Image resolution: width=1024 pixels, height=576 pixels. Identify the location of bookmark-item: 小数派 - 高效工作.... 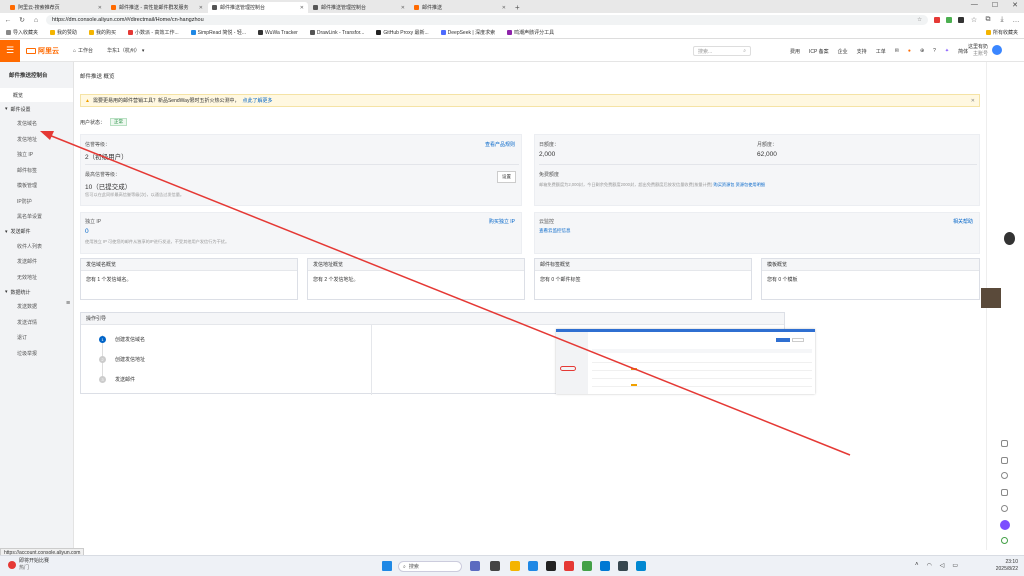
(153, 32).